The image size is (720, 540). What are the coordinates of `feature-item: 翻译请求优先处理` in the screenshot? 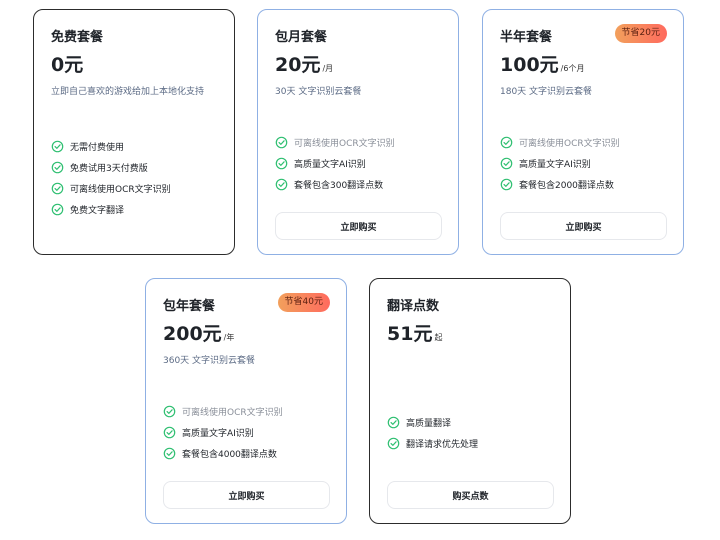 It's located at (432, 443).